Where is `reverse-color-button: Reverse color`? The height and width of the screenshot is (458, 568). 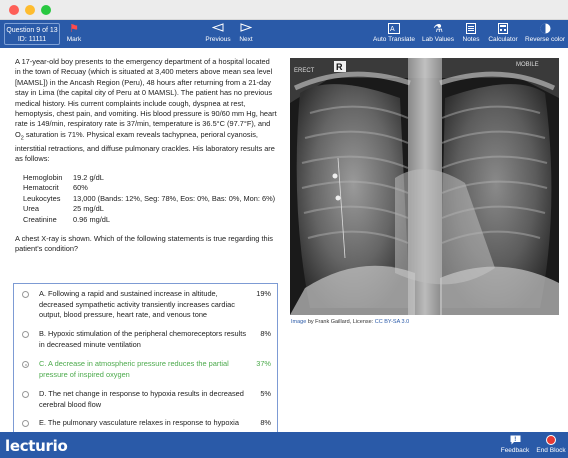 reverse-color-button: Reverse color is located at coordinates (545, 33).